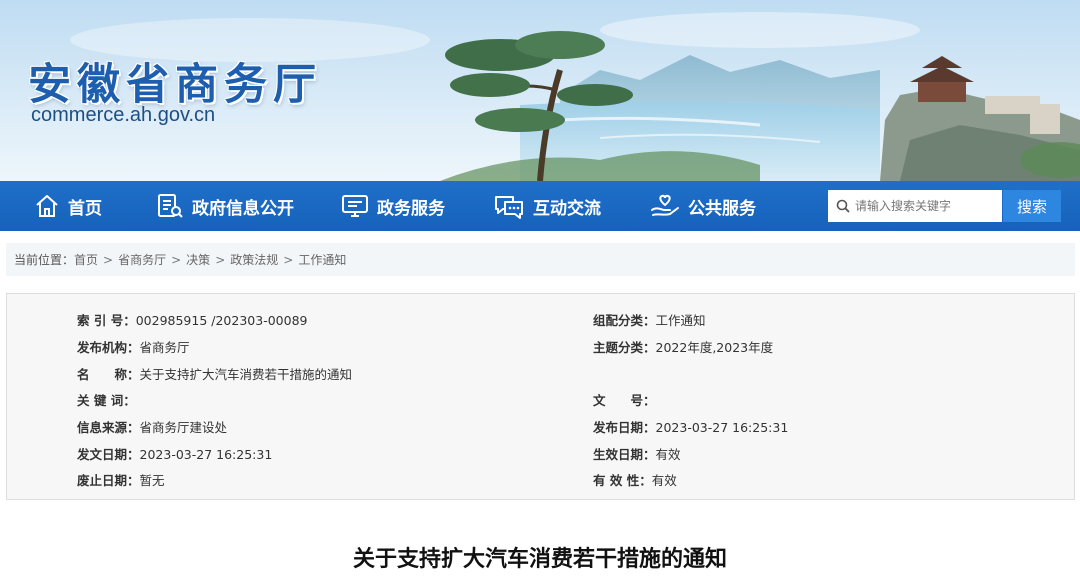 The height and width of the screenshot is (578, 1080). What do you see at coordinates (183, 427) in the screenshot?
I see `info-value: 省商务厅建设处` at bounding box center [183, 427].